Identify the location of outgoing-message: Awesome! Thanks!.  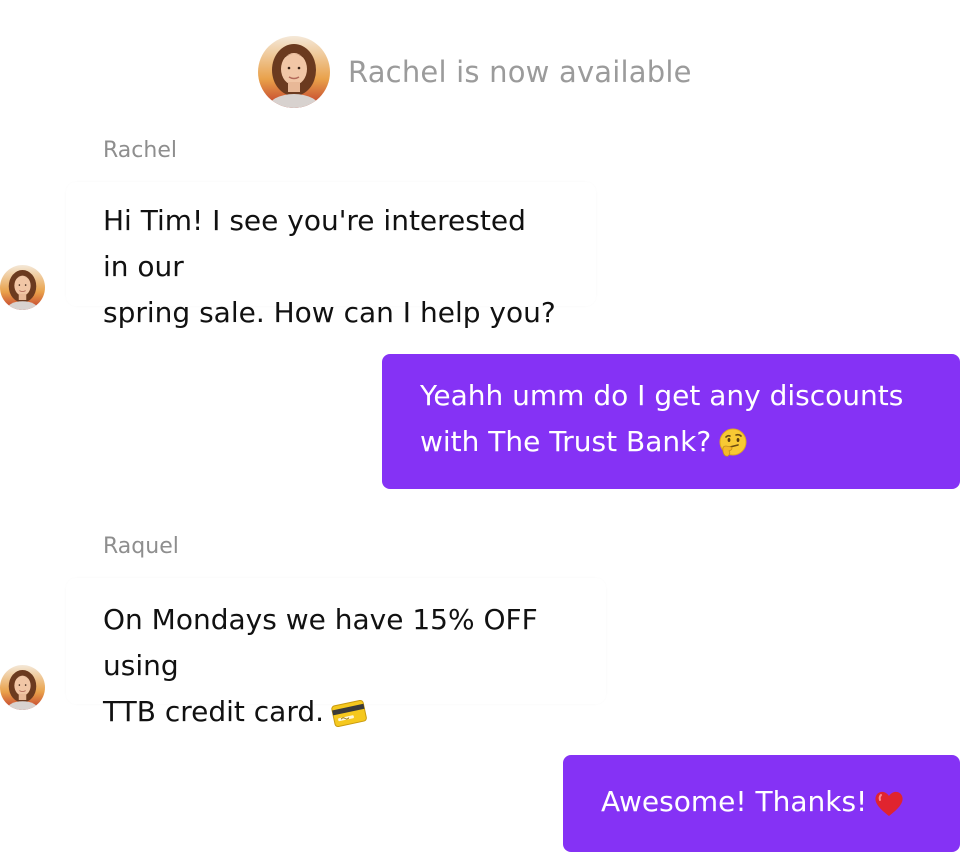
(761, 803).